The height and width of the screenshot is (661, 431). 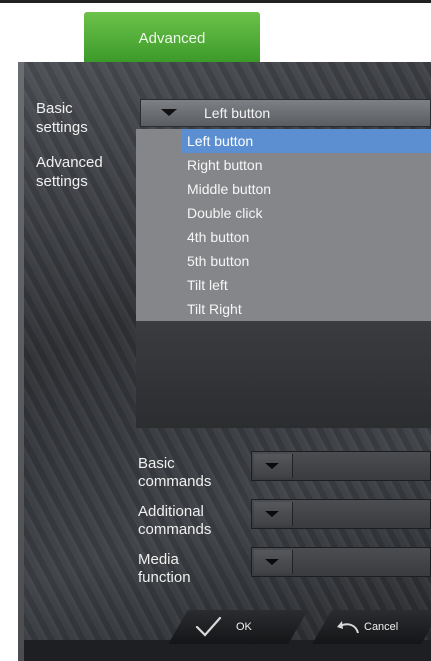 I want to click on checkmark-icon, so click(x=208, y=626).